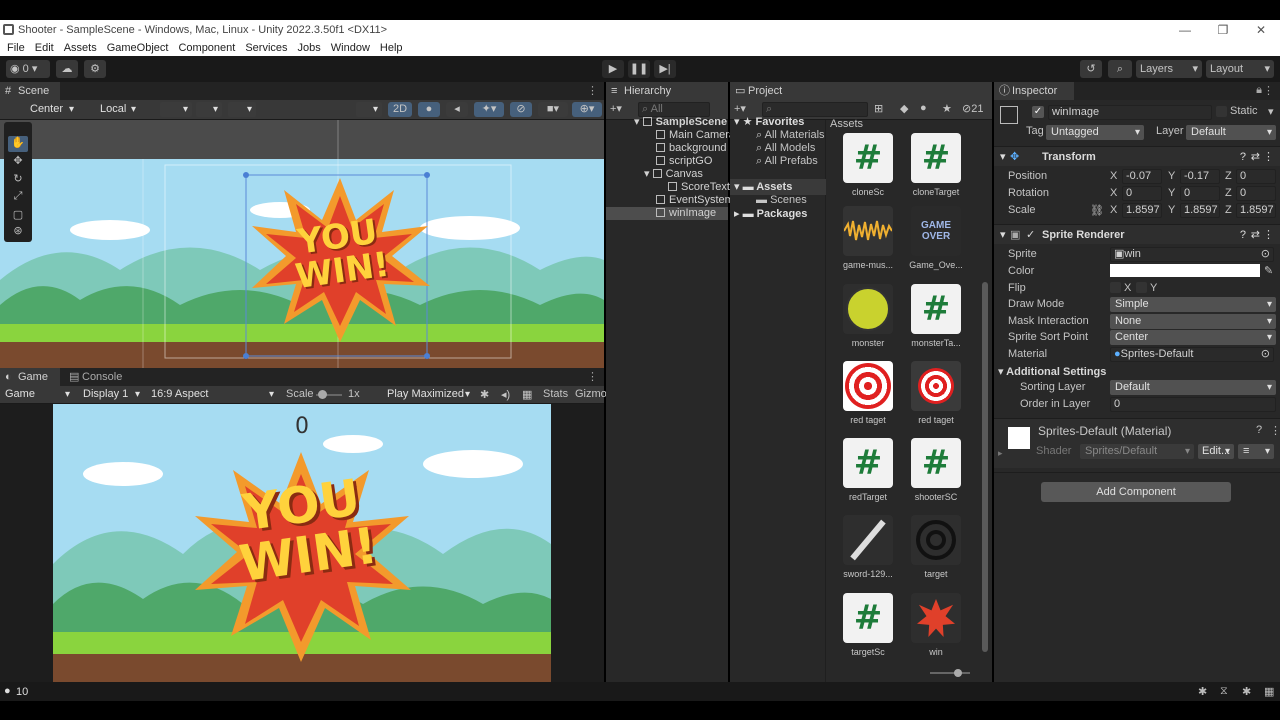 The width and height of the screenshot is (1280, 720). Describe the element at coordinates (1192, 354) in the screenshot. I see `material-field: ●Sprites-Default ⊙` at that location.